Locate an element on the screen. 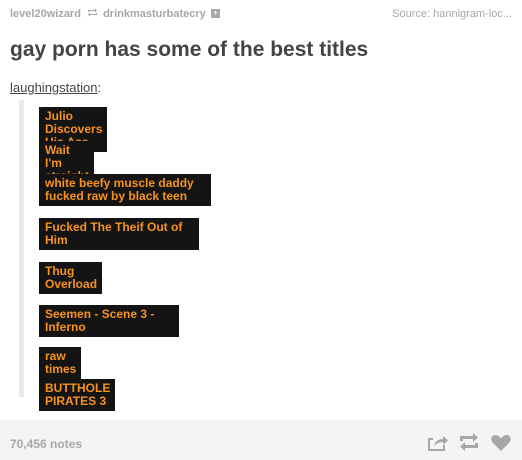 Image resolution: width=522 pixels, height=460 pixels. follow-plus-icon: + is located at coordinates (215, 13).